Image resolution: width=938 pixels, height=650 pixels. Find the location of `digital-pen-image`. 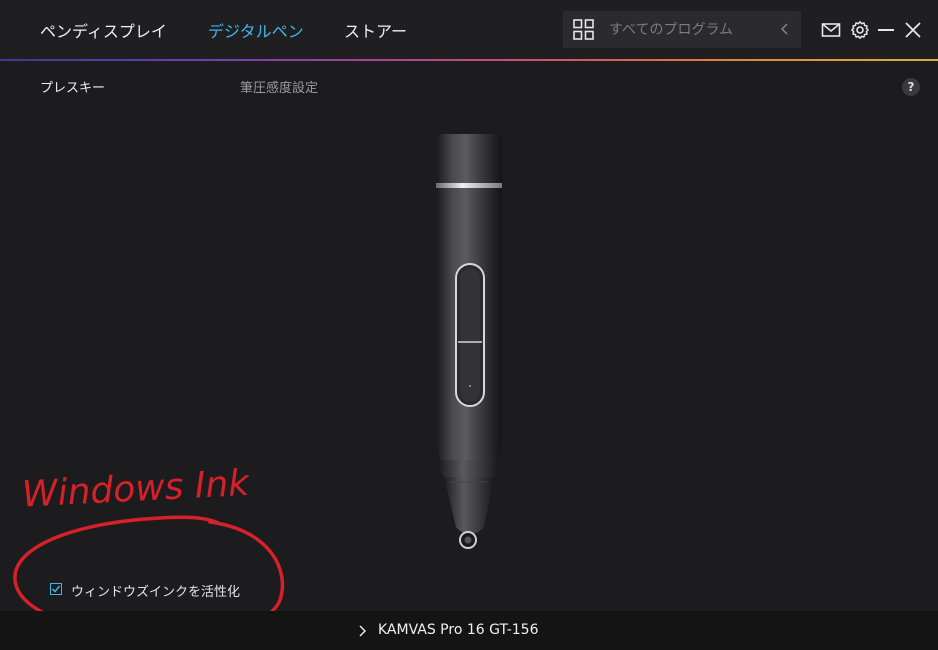

digital-pen-image is located at coordinates (469, 341).